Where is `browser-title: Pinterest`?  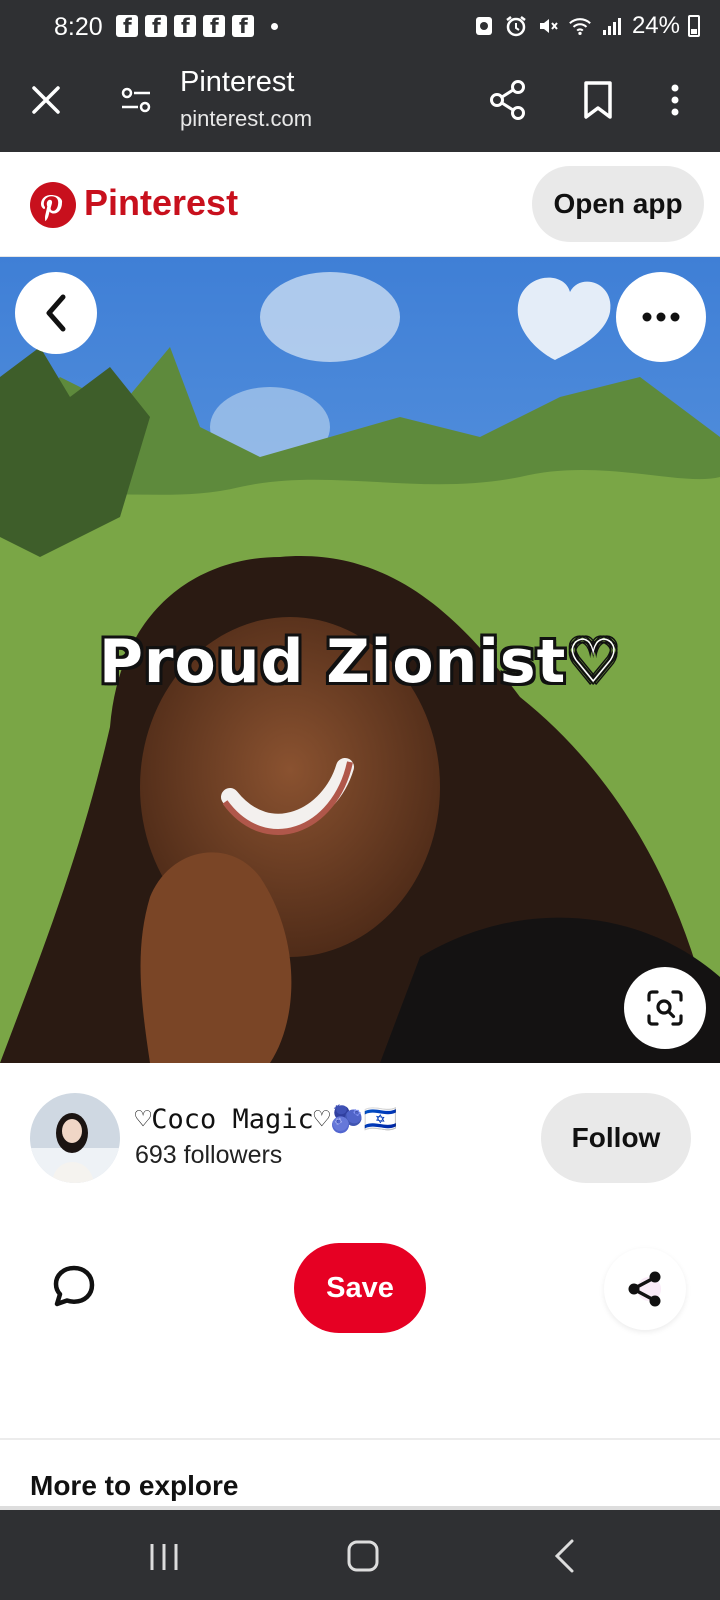 browser-title: Pinterest is located at coordinates (237, 82).